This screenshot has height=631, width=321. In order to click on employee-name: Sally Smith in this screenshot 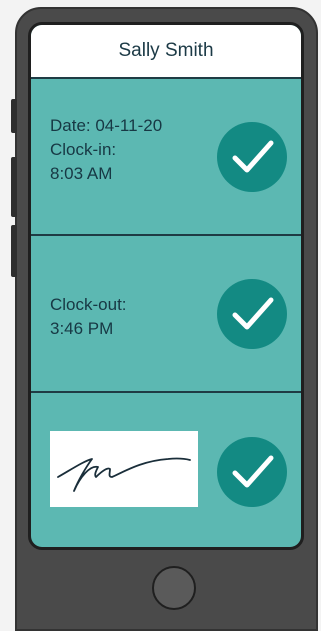, I will do `click(166, 50)`.